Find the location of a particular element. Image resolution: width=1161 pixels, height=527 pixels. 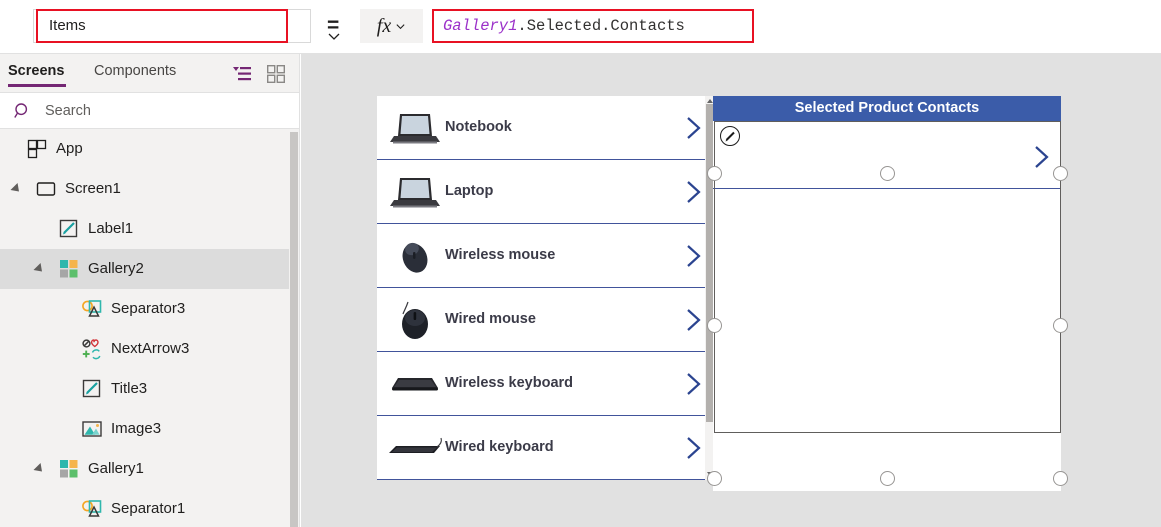

tree-item-label: Separator3 is located at coordinates (148, 308).